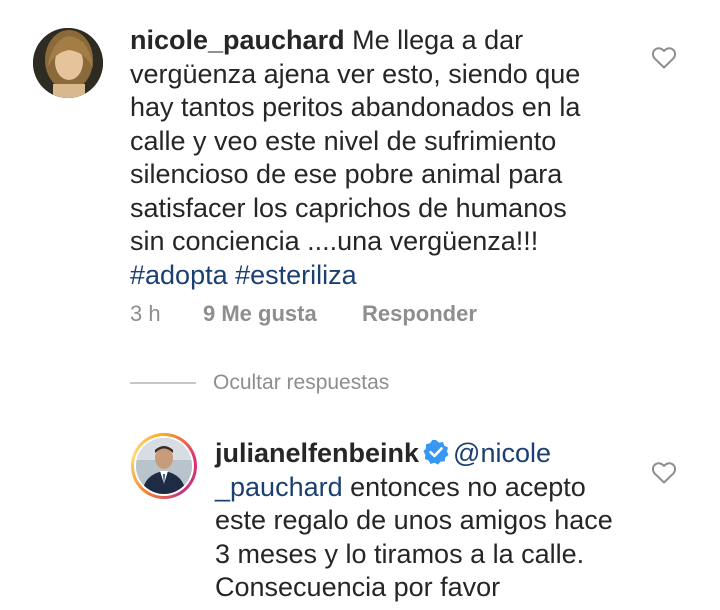  What do you see at coordinates (436, 452) in the screenshot?
I see `verified-badge-icon` at bounding box center [436, 452].